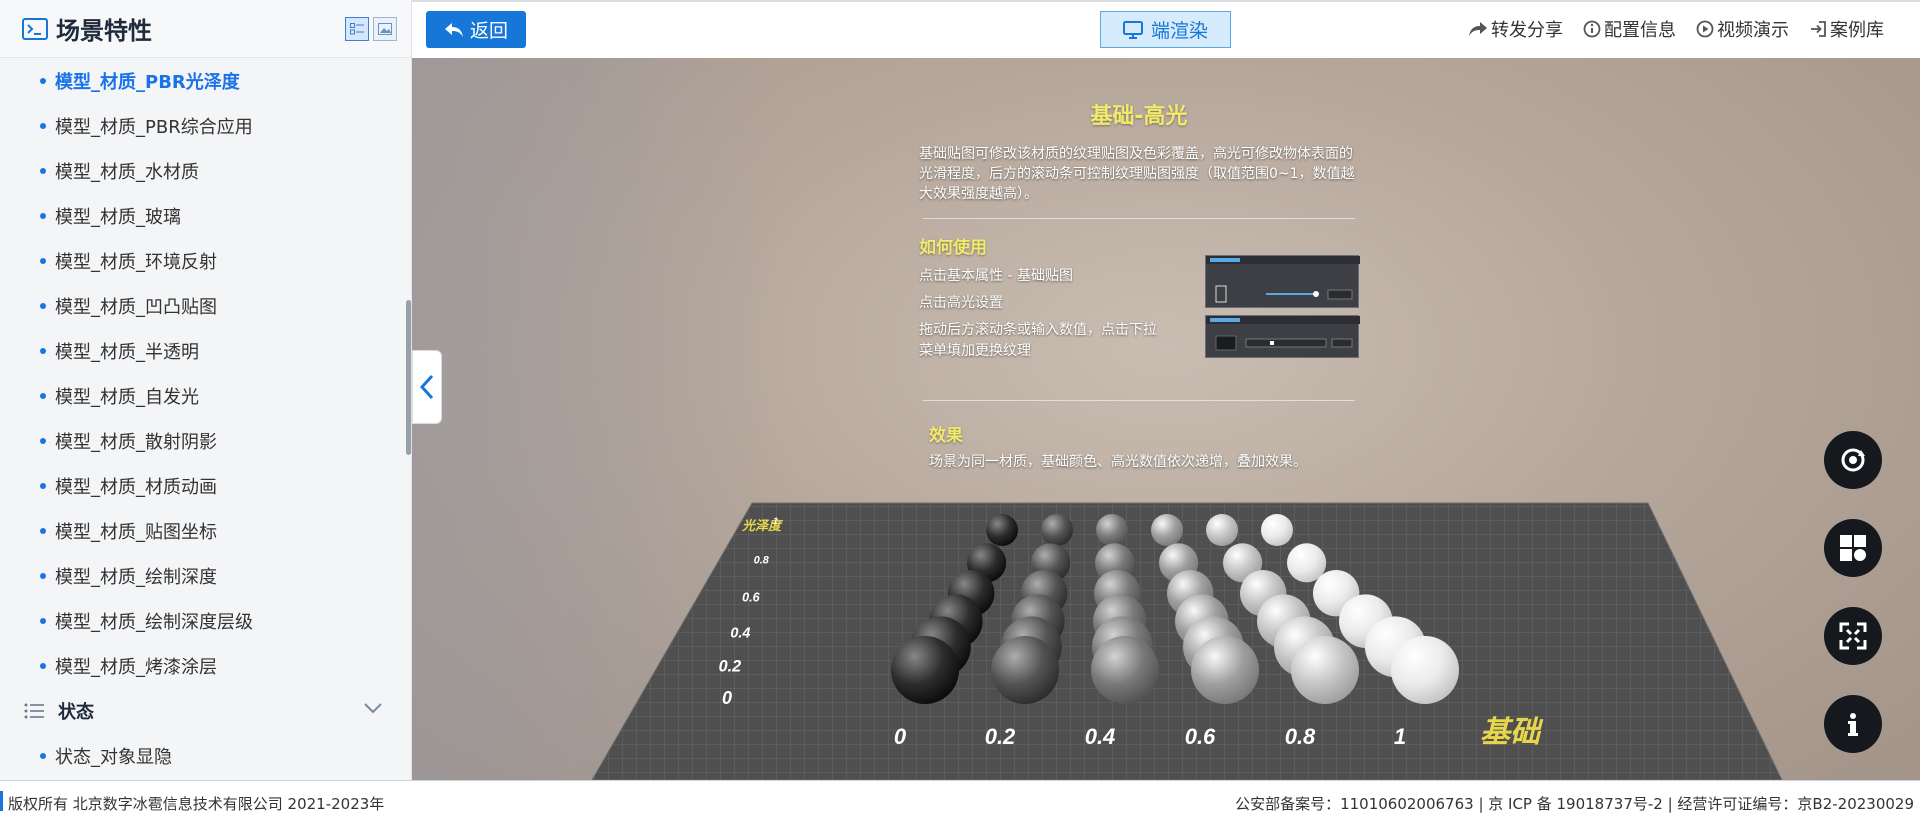 The height and width of the screenshot is (822, 1920). Describe the element at coordinates (136, 487) in the screenshot. I see `sidebar-item-label: 模型_材质_材质动画` at that location.